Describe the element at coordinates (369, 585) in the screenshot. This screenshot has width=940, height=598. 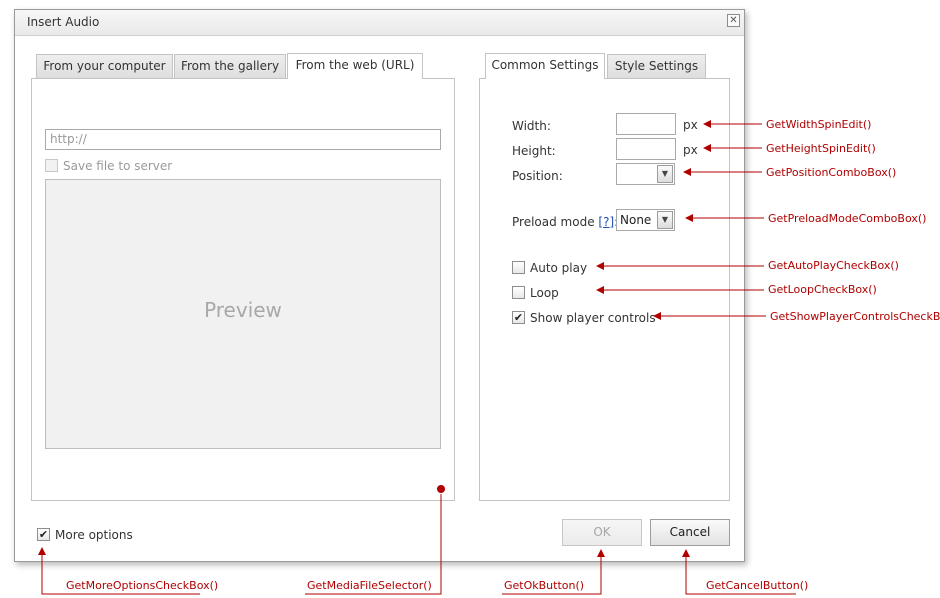
I see `annotation-media-selector: GetMediaFileSelector()` at that location.